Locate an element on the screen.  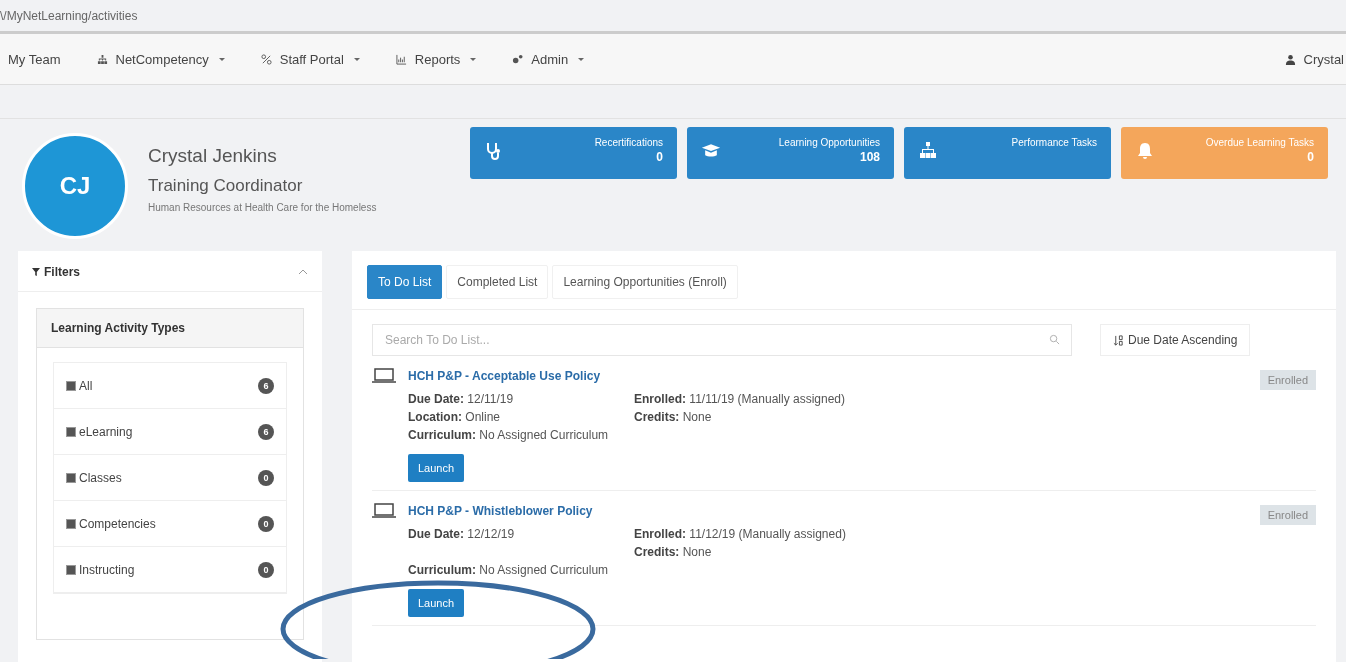
collapse-chevron-icon is located at coordinates (303, 272).